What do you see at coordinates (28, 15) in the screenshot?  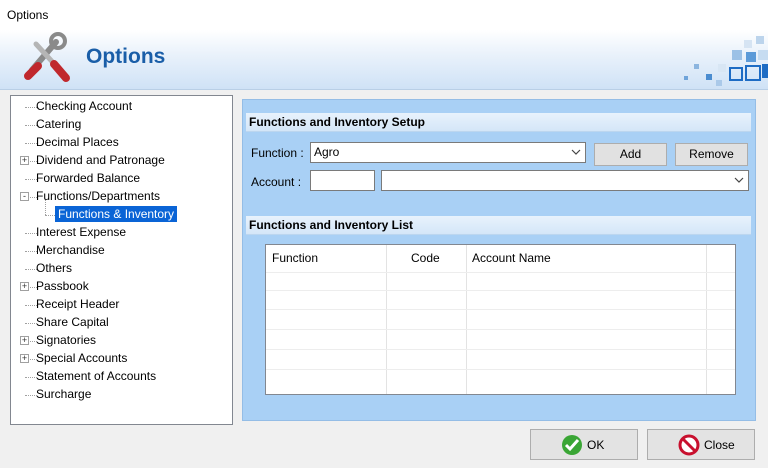 I see `window-title: Options` at bounding box center [28, 15].